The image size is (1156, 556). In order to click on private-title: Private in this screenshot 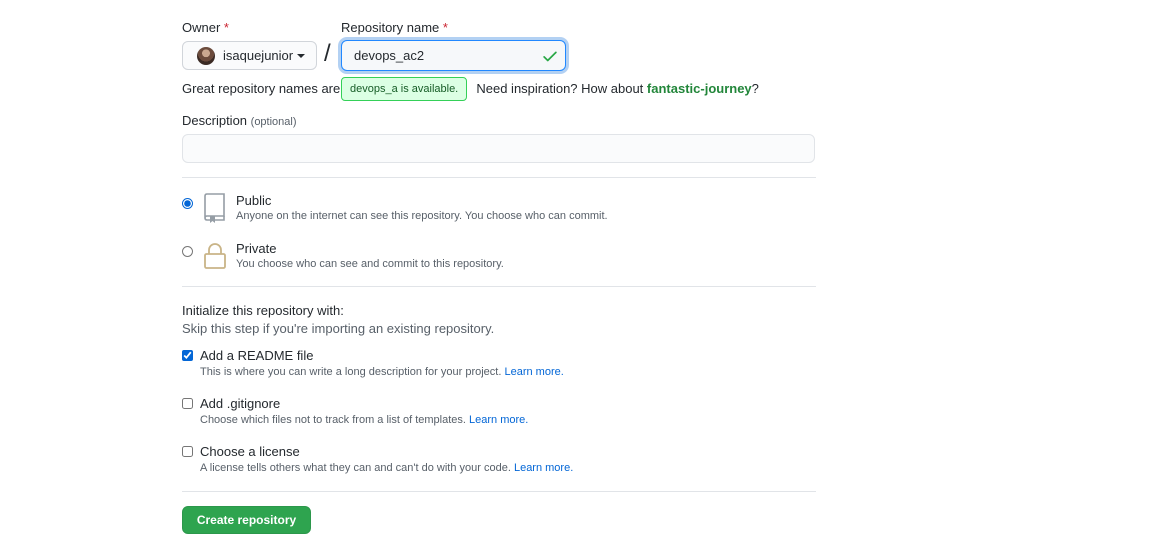, I will do `click(256, 248)`.